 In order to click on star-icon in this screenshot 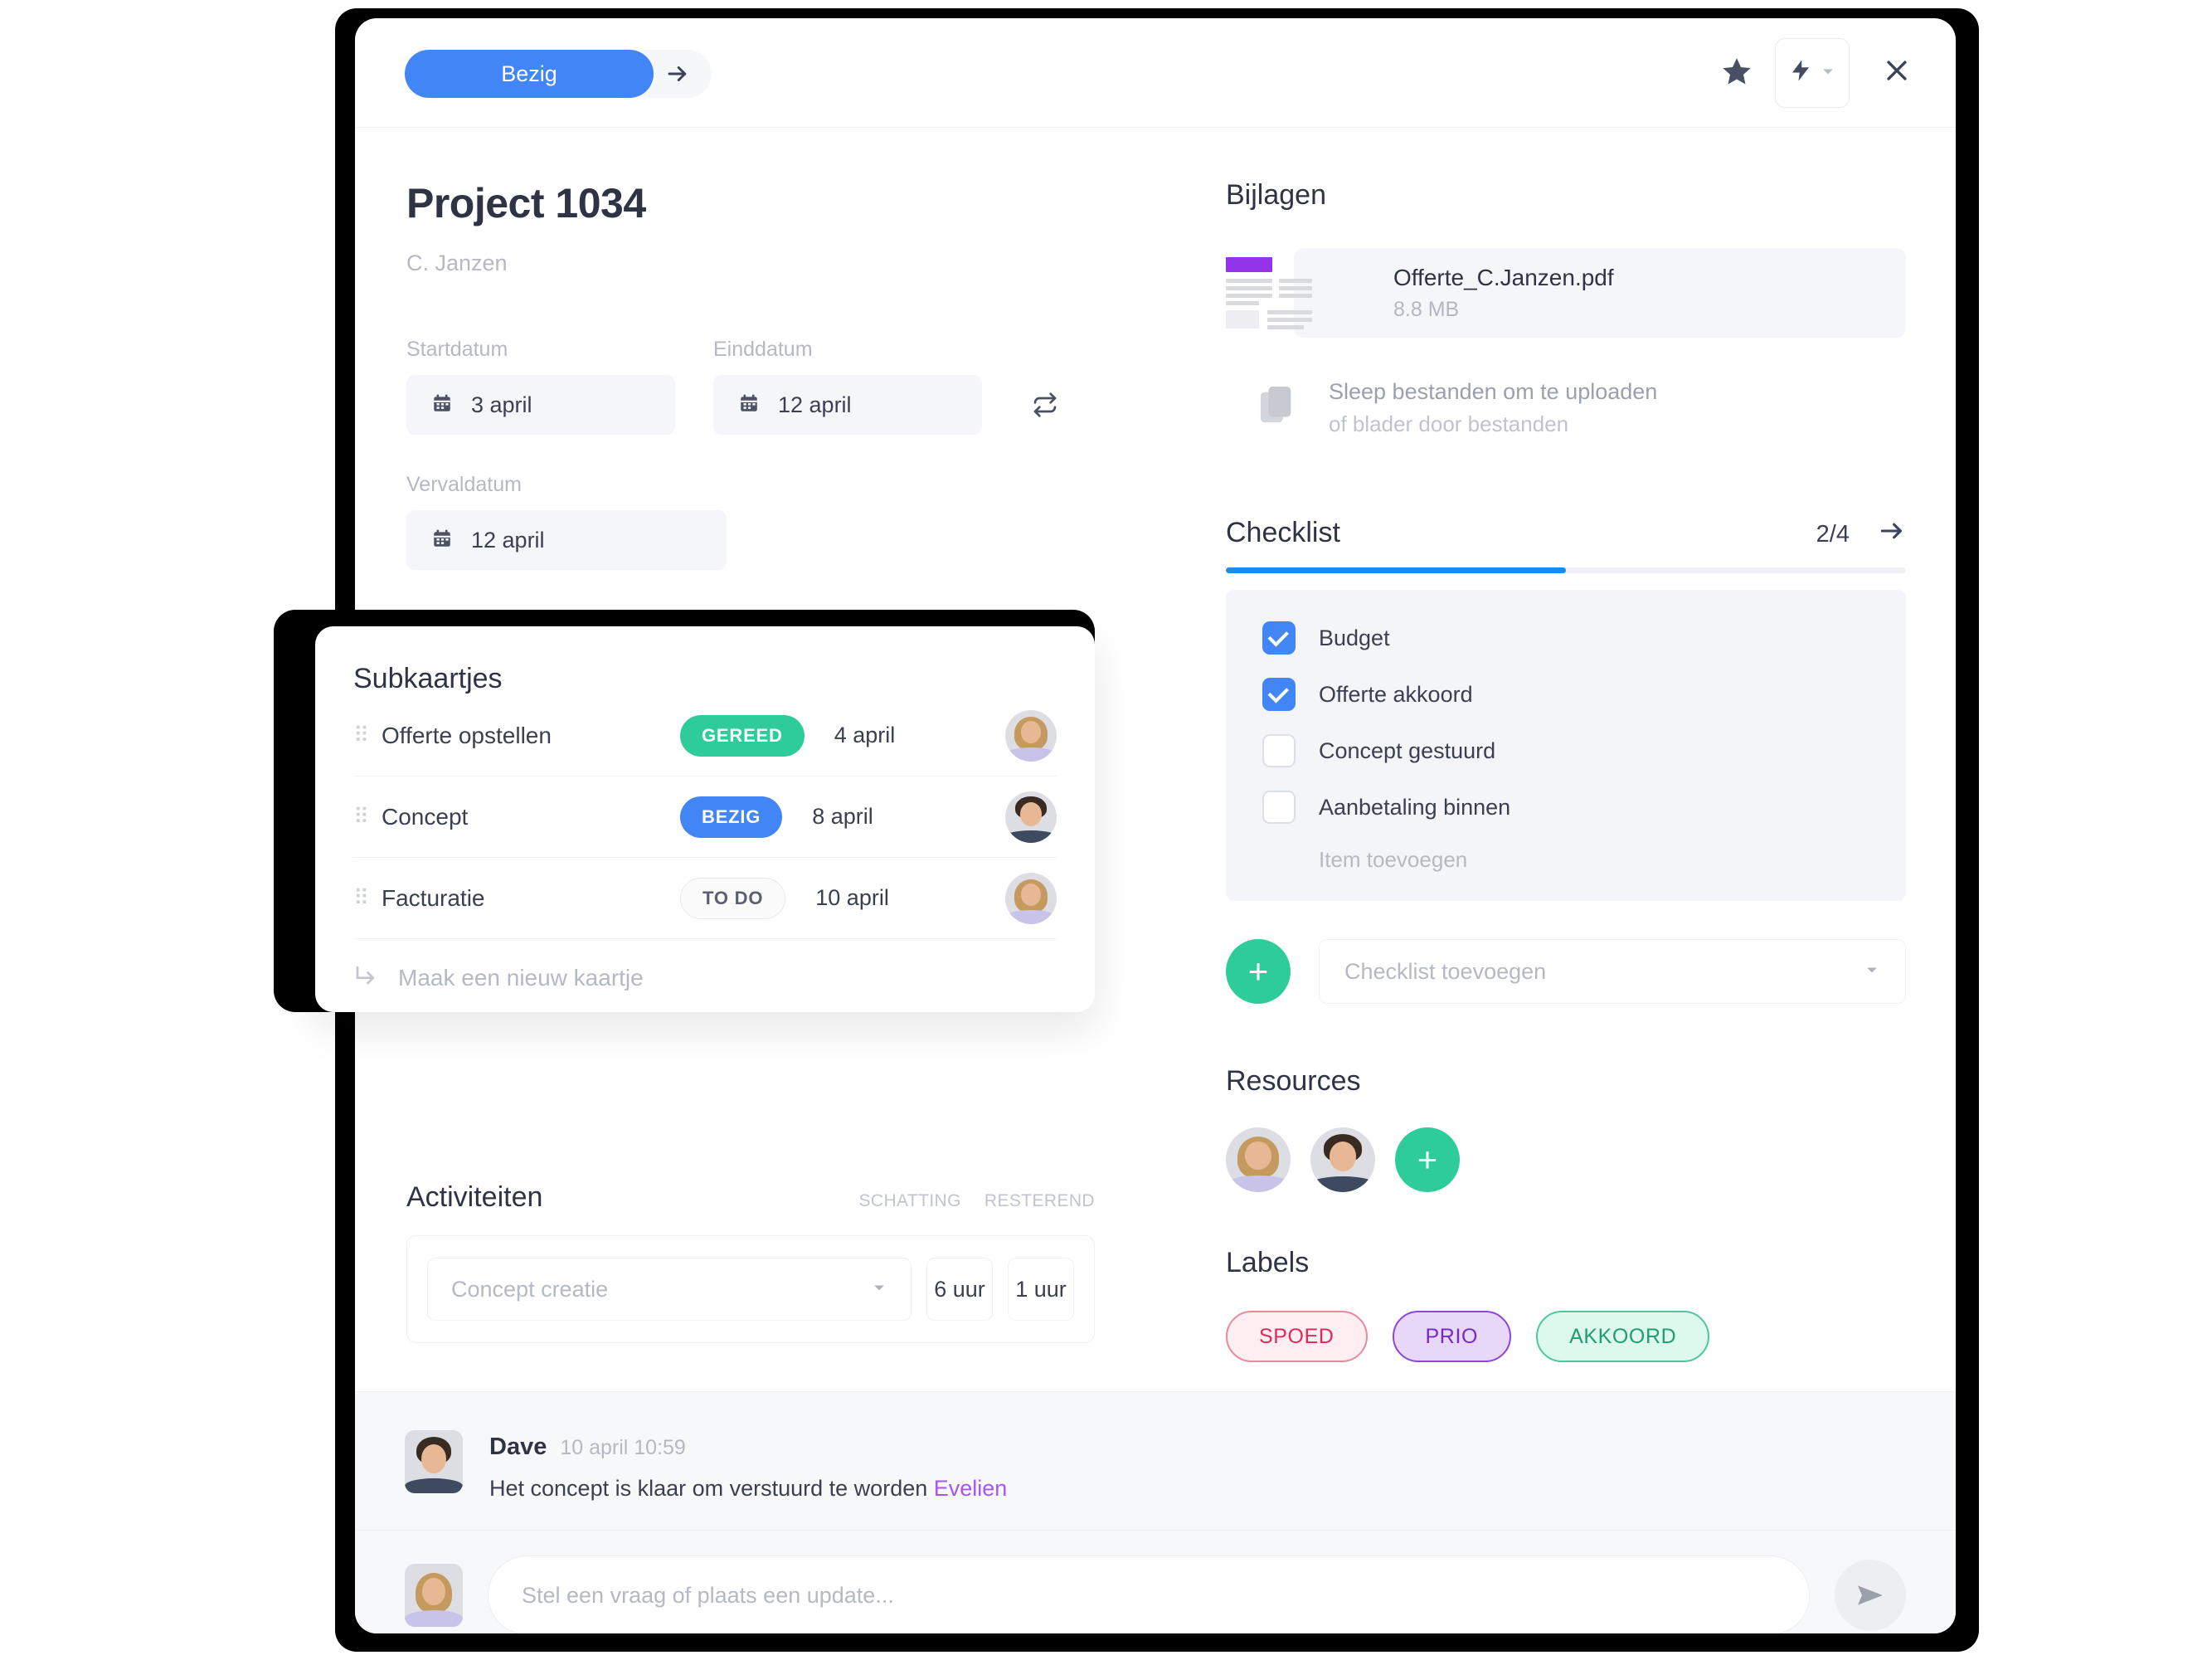, I will do `click(1736, 73)`.